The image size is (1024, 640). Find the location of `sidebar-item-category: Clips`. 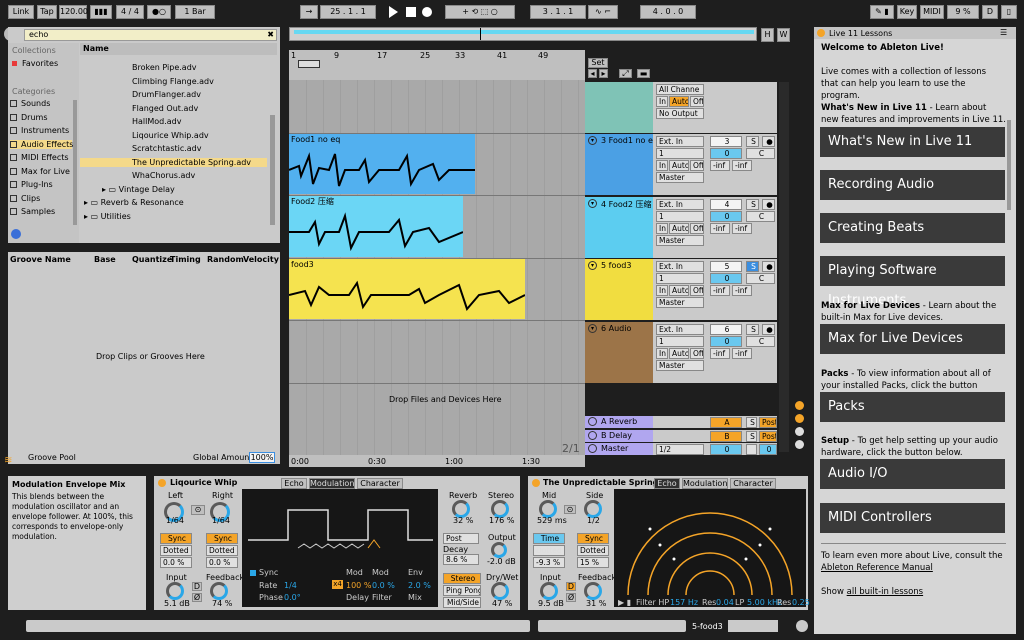

sidebar-item-category: Clips is located at coordinates (41, 198).